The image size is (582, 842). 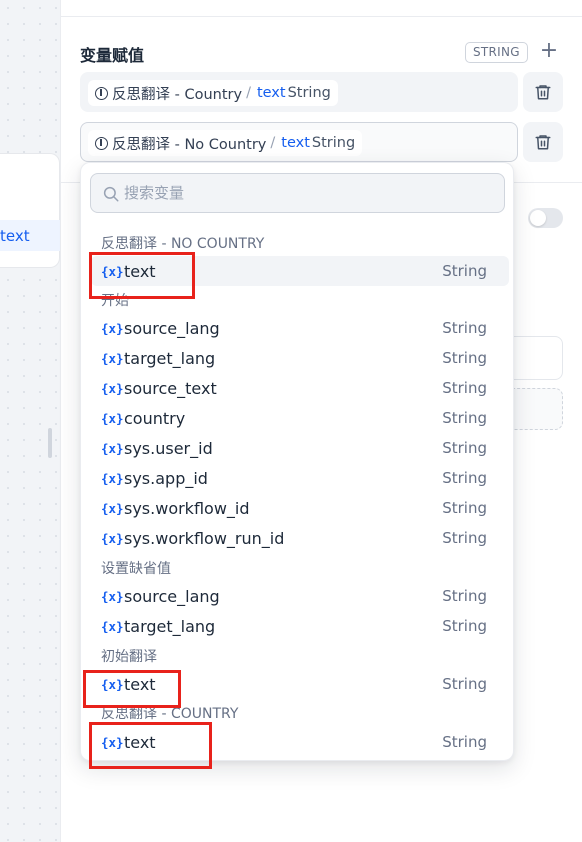 What do you see at coordinates (129, 657) in the screenshot?
I see `group-title: 初始翻译` at bounding box center [129, 657].